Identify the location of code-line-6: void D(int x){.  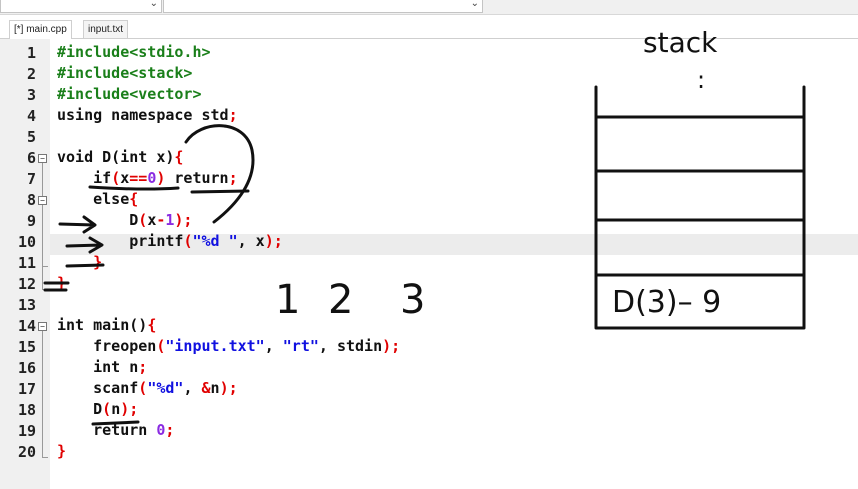
(120, 158).